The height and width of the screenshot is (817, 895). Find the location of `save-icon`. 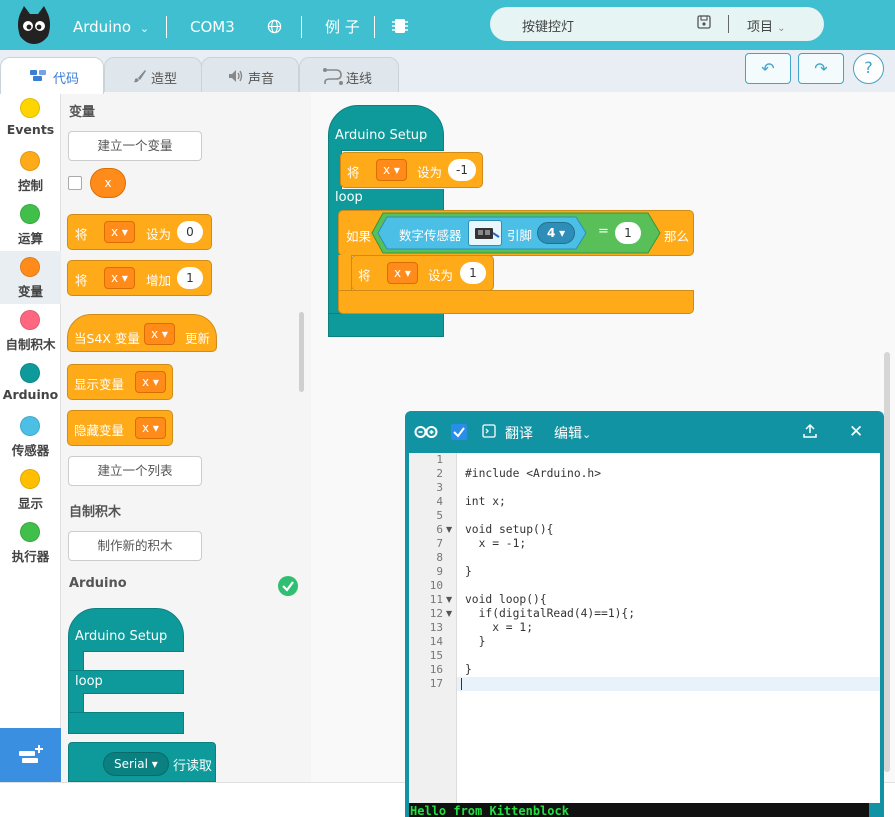

save-icon is located at coordinates (704, 24).